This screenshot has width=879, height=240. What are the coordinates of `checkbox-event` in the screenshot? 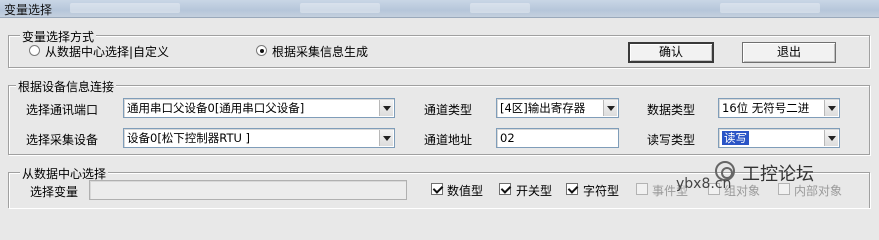 It's located at (642, 189).